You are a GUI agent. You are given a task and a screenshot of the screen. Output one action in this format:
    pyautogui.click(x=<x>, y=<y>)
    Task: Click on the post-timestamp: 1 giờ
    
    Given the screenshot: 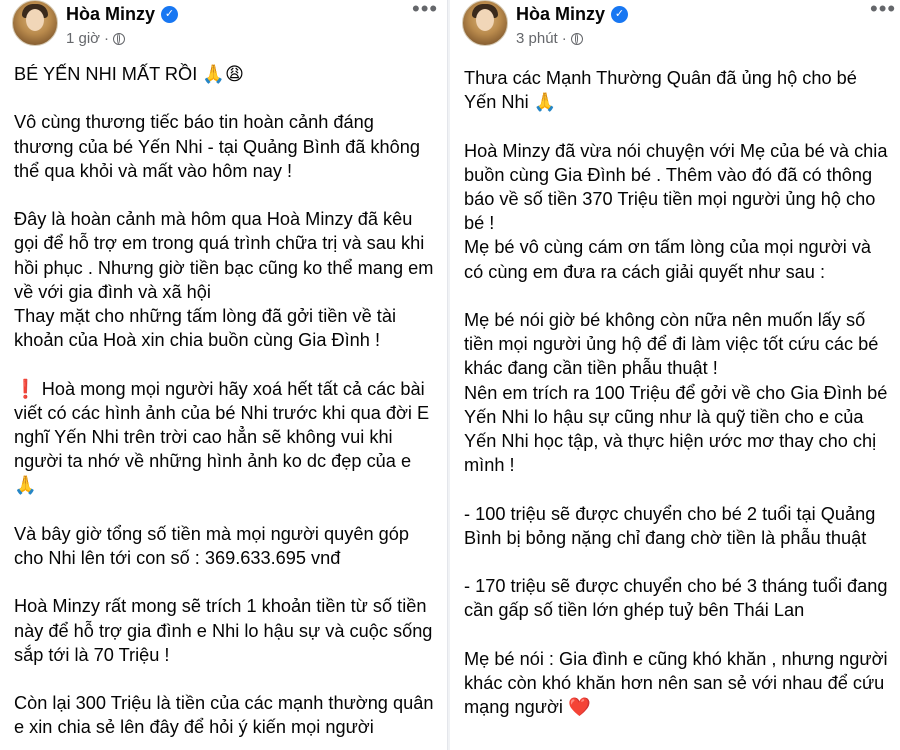 What is the action you would take?
    pyautogui.click(x=83, y=38)
    